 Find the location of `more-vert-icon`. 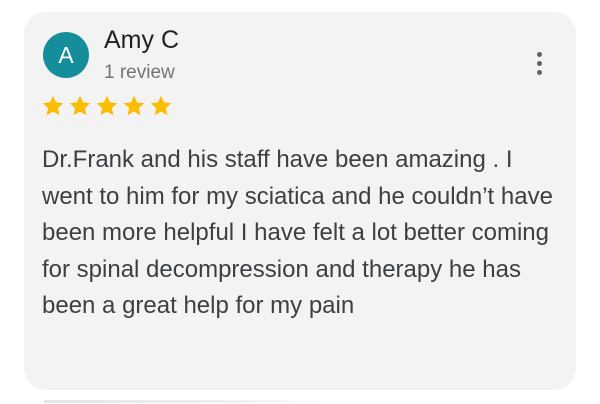

more-vert-icon is located at coordinates (539, 54).